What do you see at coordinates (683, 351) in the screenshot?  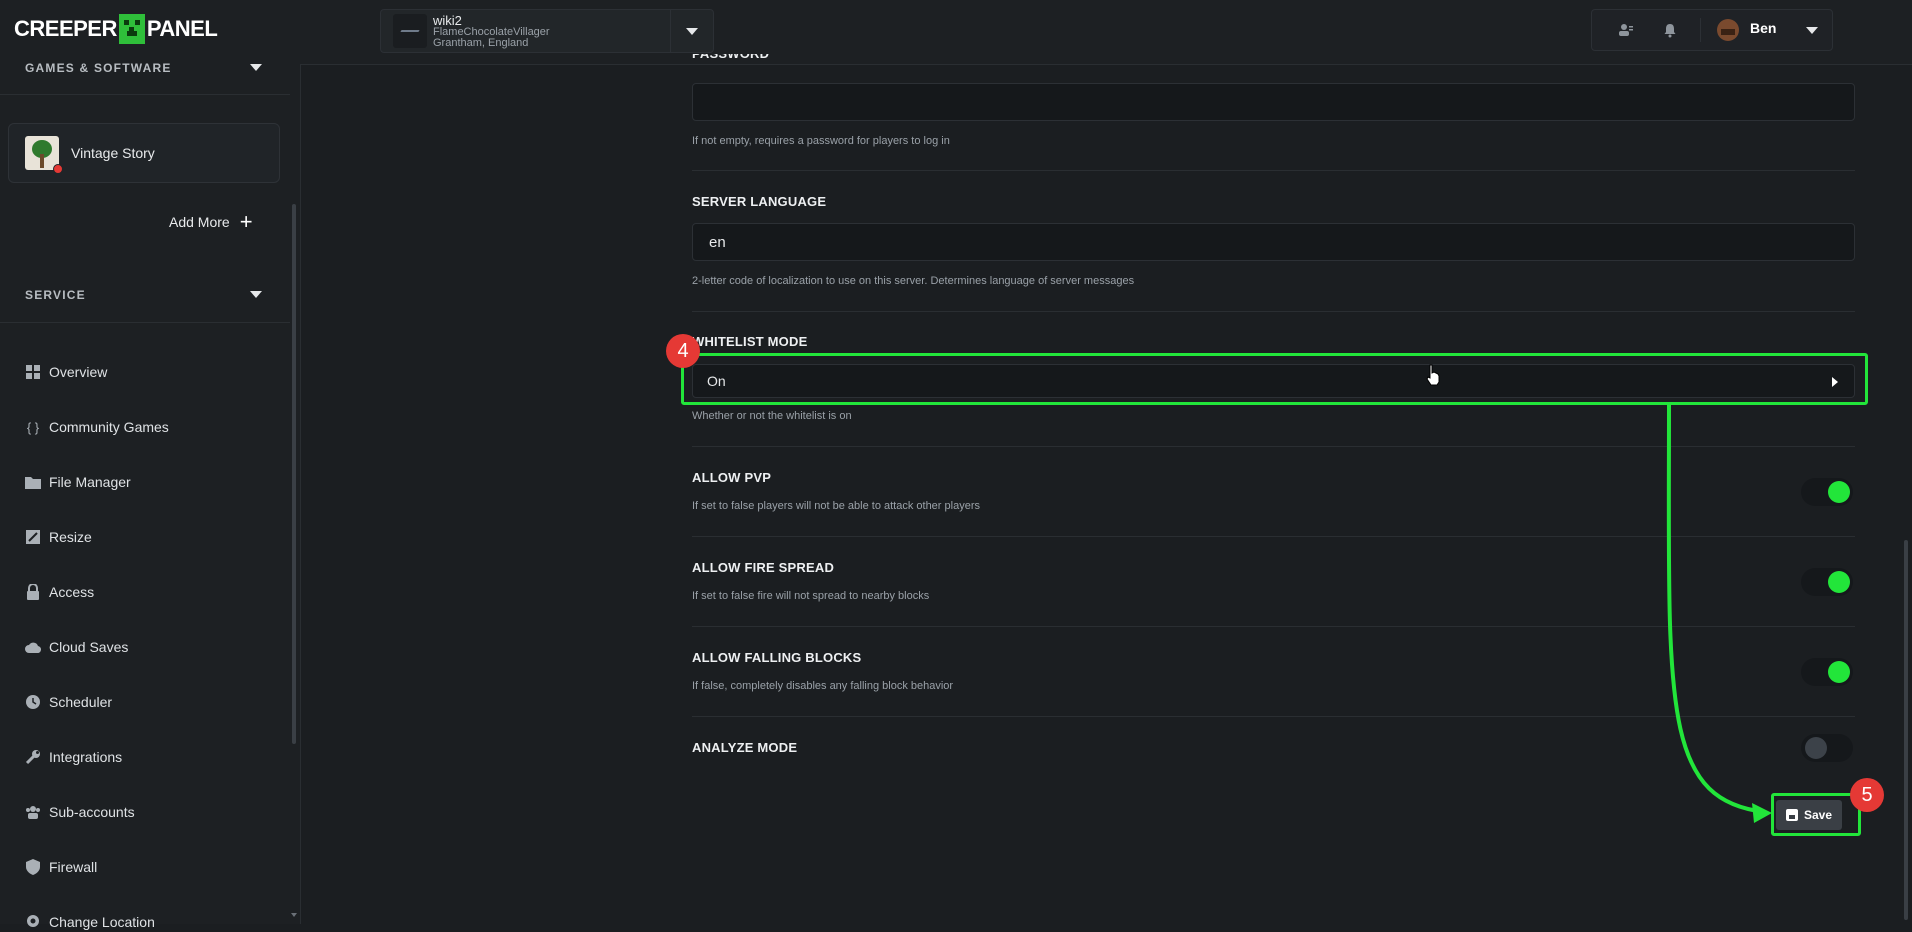 I see `step-badge-4: 4` at bounding box center [683, 351].